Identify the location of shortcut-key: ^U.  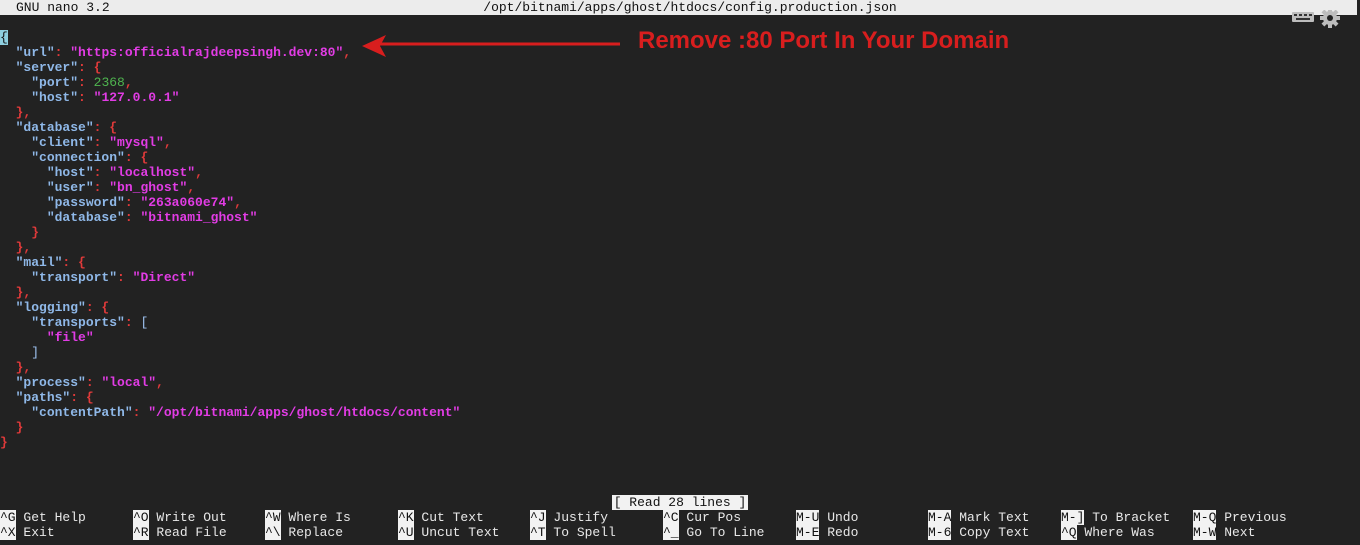
(406, 532).